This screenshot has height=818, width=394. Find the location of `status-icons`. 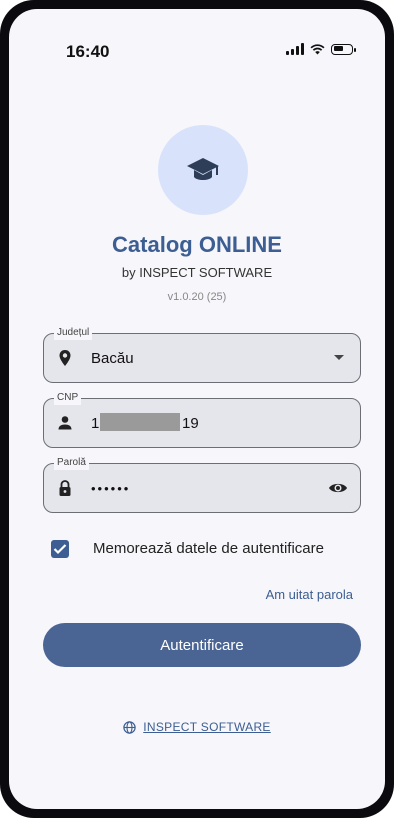

status-icons is located at coordinates (321, 49).